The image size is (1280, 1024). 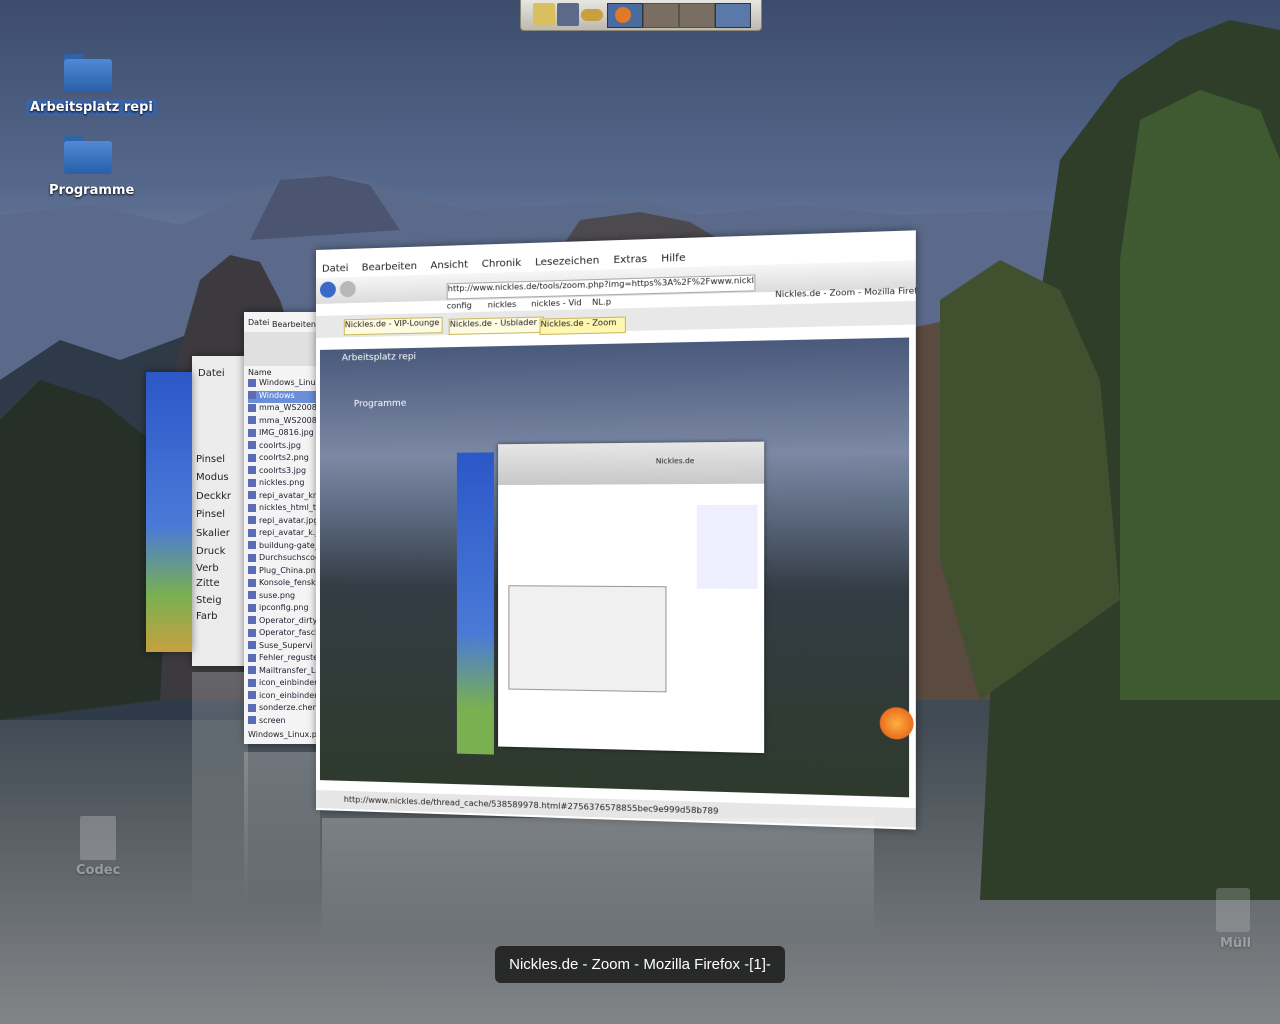 I want to click on file-name: Fehler_reguste, so click(x=288, y=657).